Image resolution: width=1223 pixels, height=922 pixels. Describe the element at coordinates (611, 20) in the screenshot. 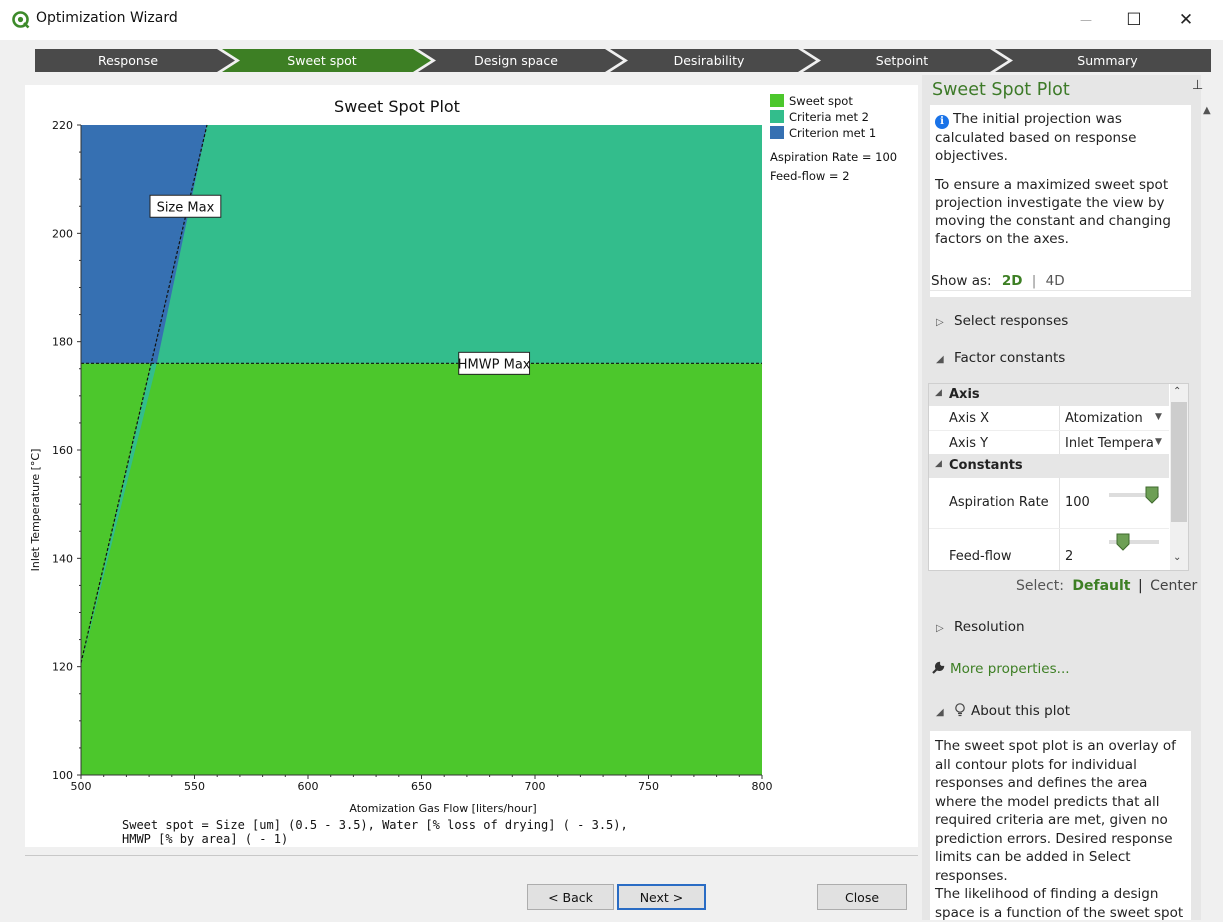

I see `title-bar: Optimization Wizard — ☐ ✕` at that location.